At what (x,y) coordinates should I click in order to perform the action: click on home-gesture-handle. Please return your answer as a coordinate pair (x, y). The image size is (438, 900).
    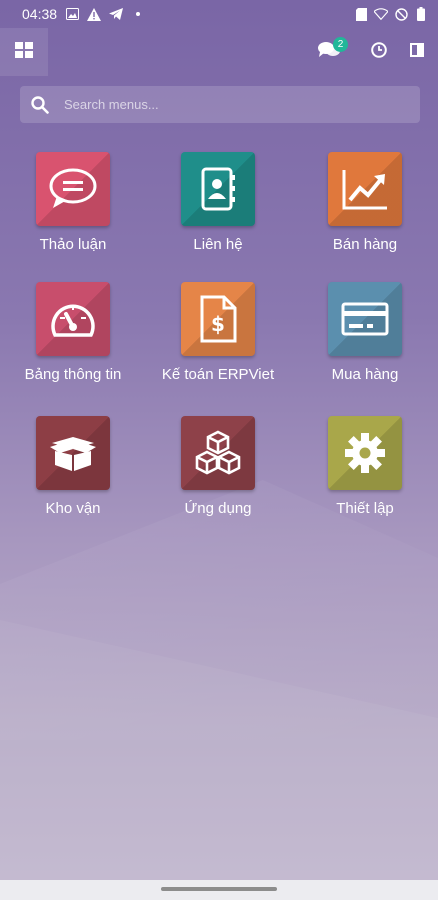
    Looking at the image, I should click on (219, 889).